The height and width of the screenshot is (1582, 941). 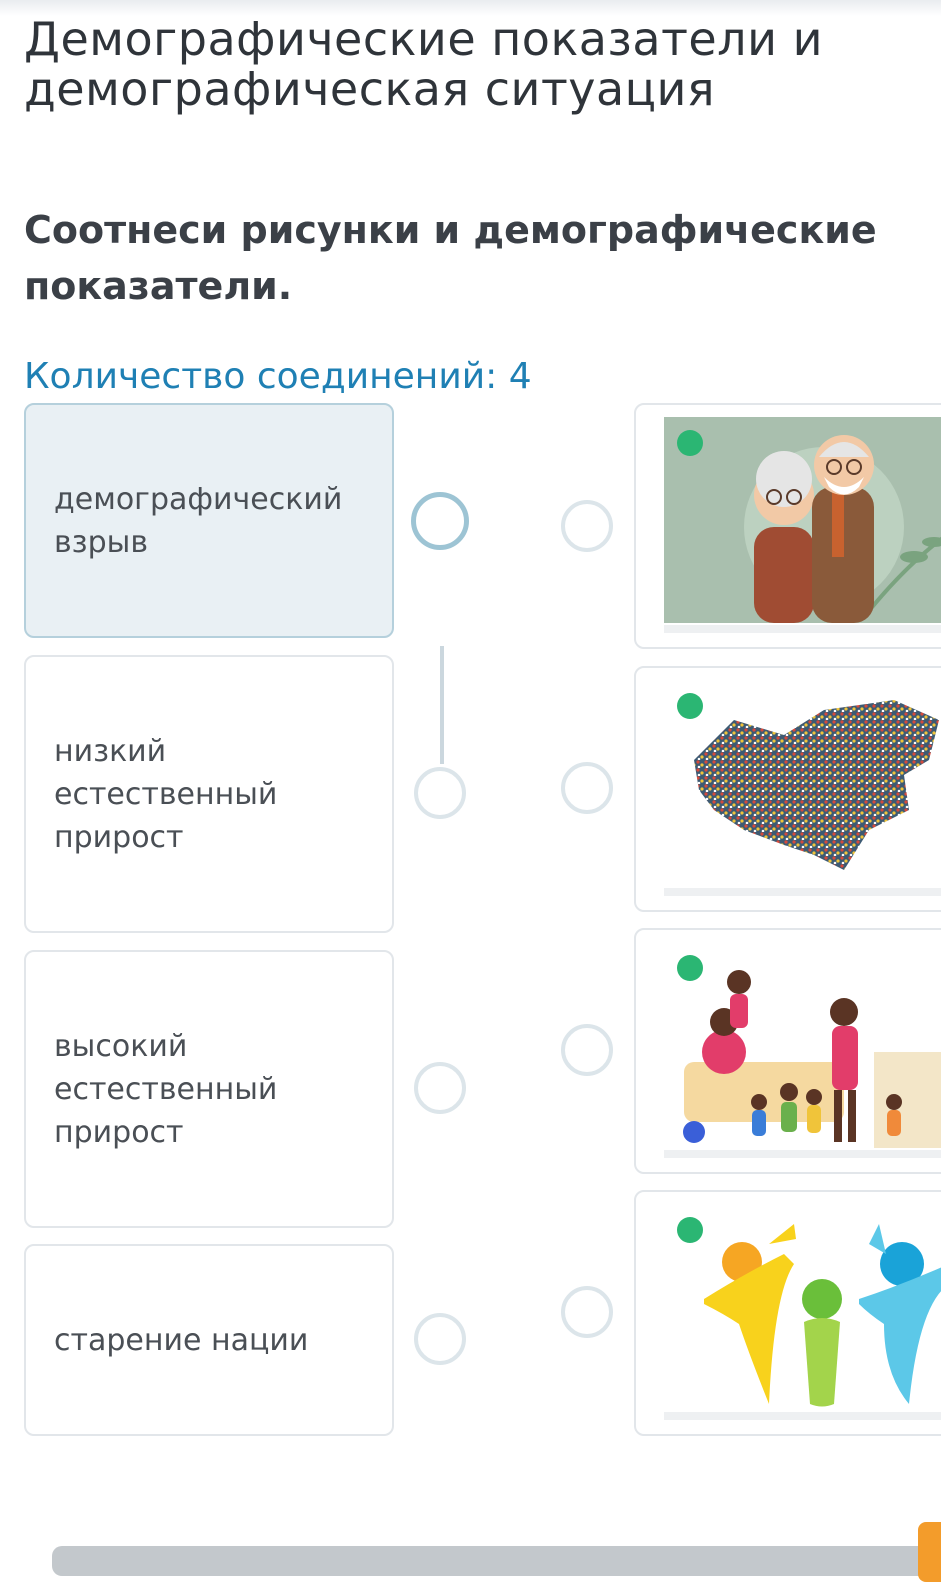 What do you see at coordinates (166, 794) in the screenshot?
I see `left-item-label: низкий естественный прирост` at bounding box center [166, 794].